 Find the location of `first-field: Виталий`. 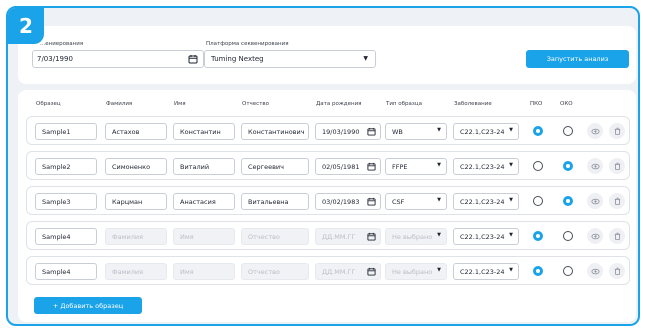

first-field: Виталий is located at coordinates (204, 166).